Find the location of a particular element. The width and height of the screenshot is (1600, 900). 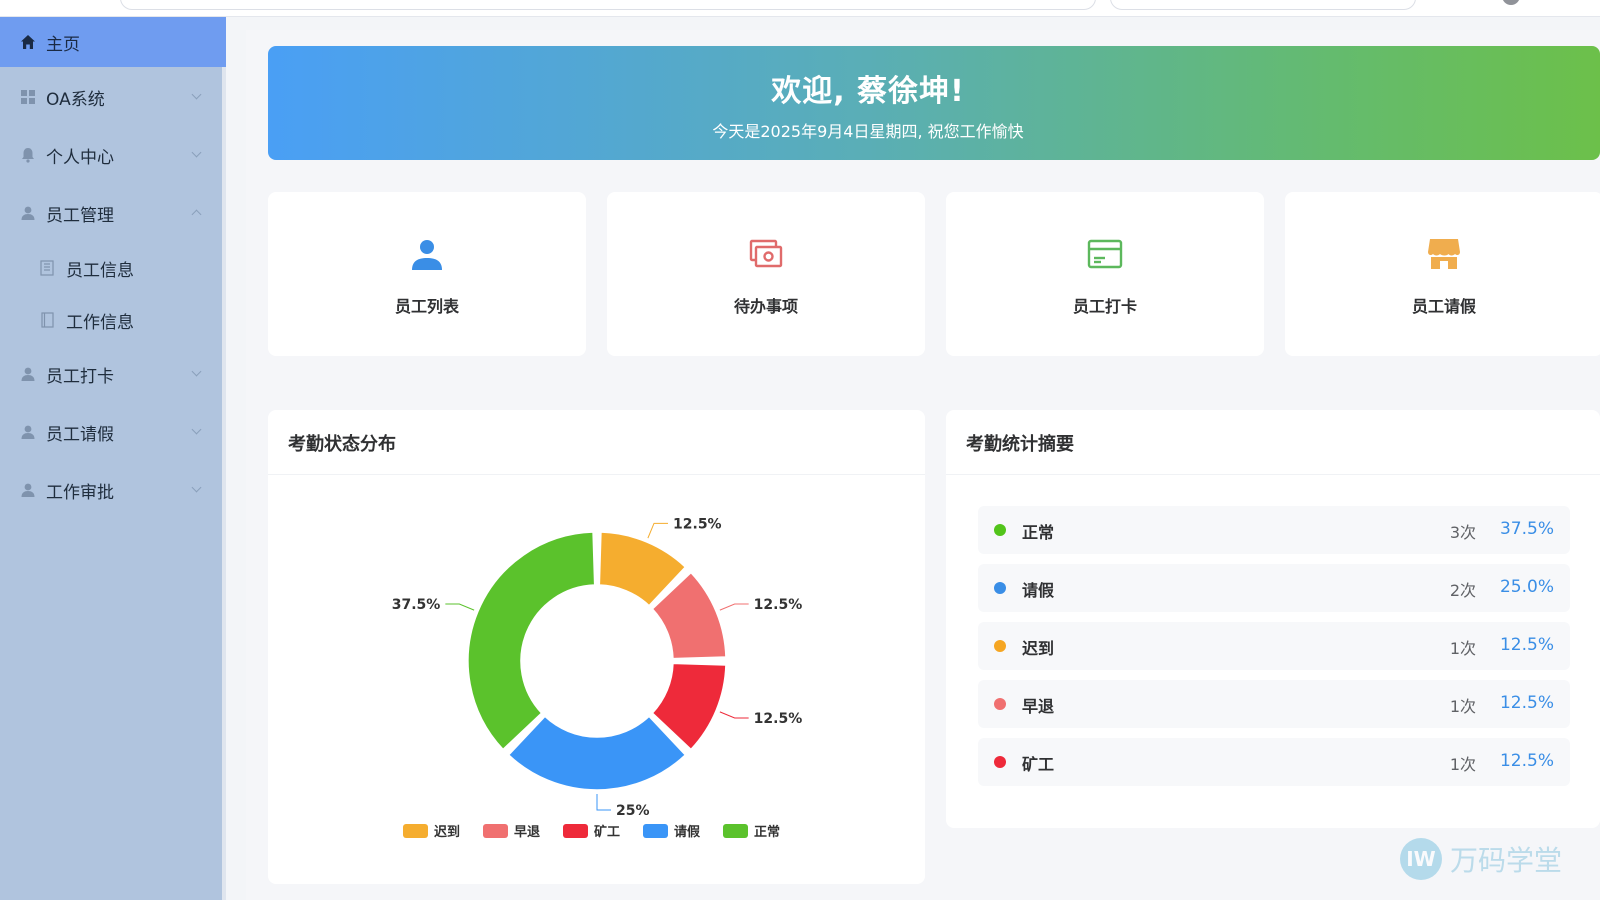

search-input is located at coordinates (608, 5).